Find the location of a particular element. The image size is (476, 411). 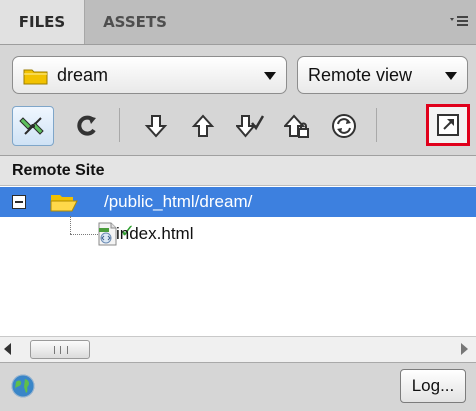

check-in-button is located at coordinates (297, 126).